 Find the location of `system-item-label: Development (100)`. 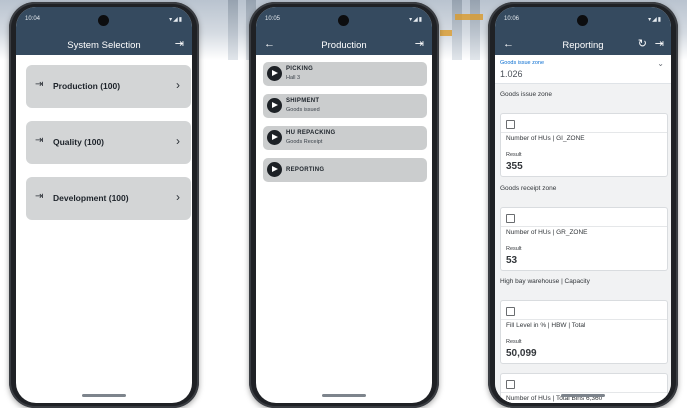

system-item-label: Development (100) is located at coordinates (91, 198).